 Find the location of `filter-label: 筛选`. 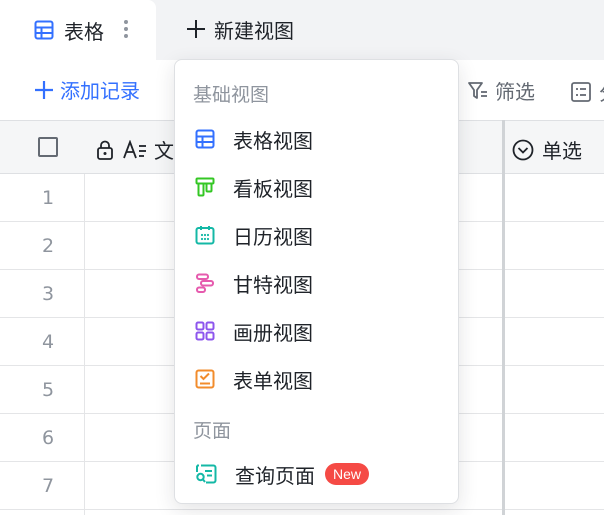

filter-label: 筛选 is located at coordinates (515, 92).